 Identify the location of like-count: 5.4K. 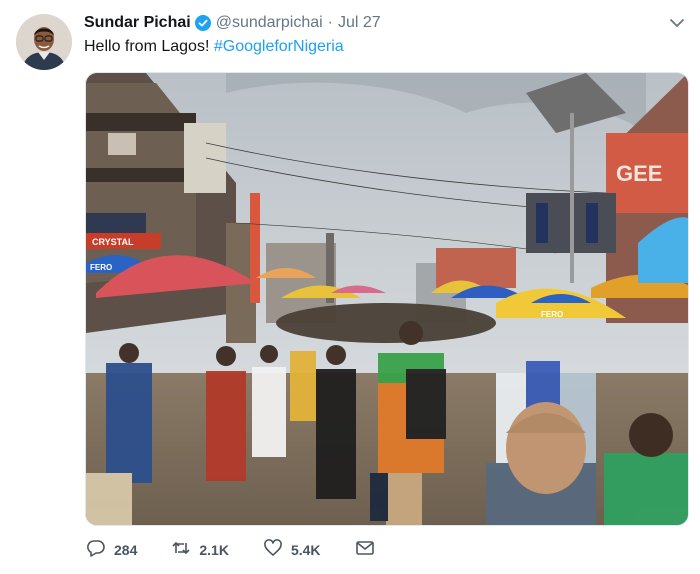
(305, 550).